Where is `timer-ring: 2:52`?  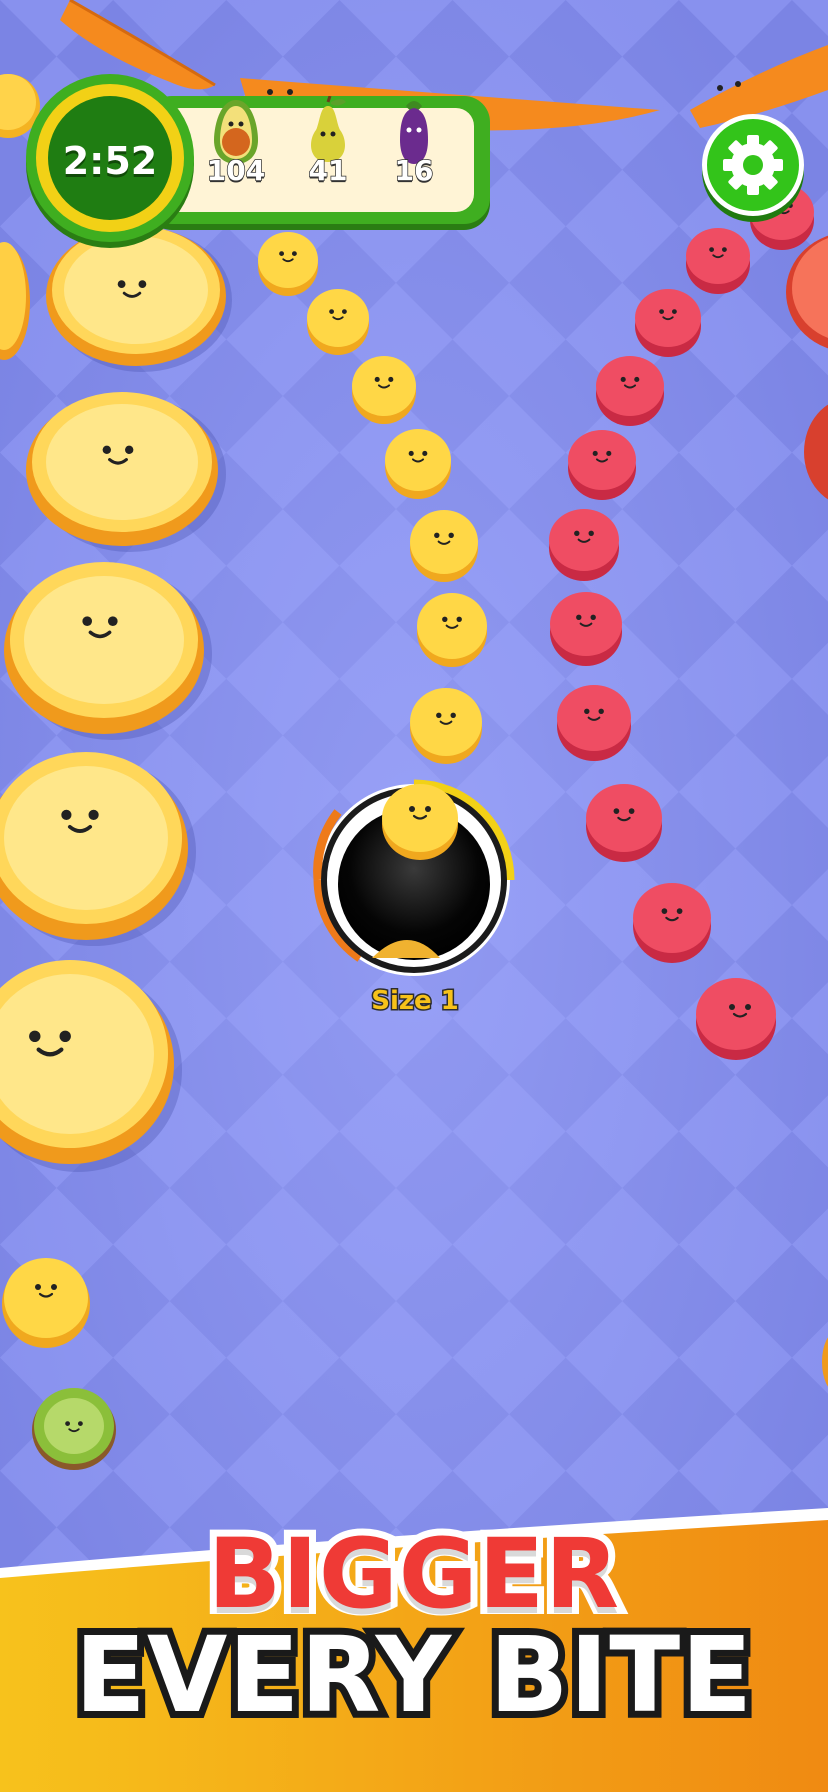 timer-ring: 2:52 is located at coordinates (110, 158).